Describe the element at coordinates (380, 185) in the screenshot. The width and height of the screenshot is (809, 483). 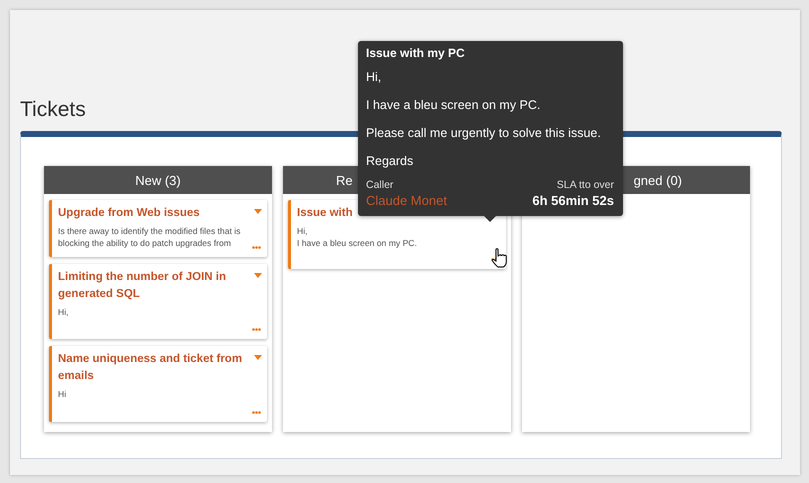
I see `caller-label: Caller` at that location.